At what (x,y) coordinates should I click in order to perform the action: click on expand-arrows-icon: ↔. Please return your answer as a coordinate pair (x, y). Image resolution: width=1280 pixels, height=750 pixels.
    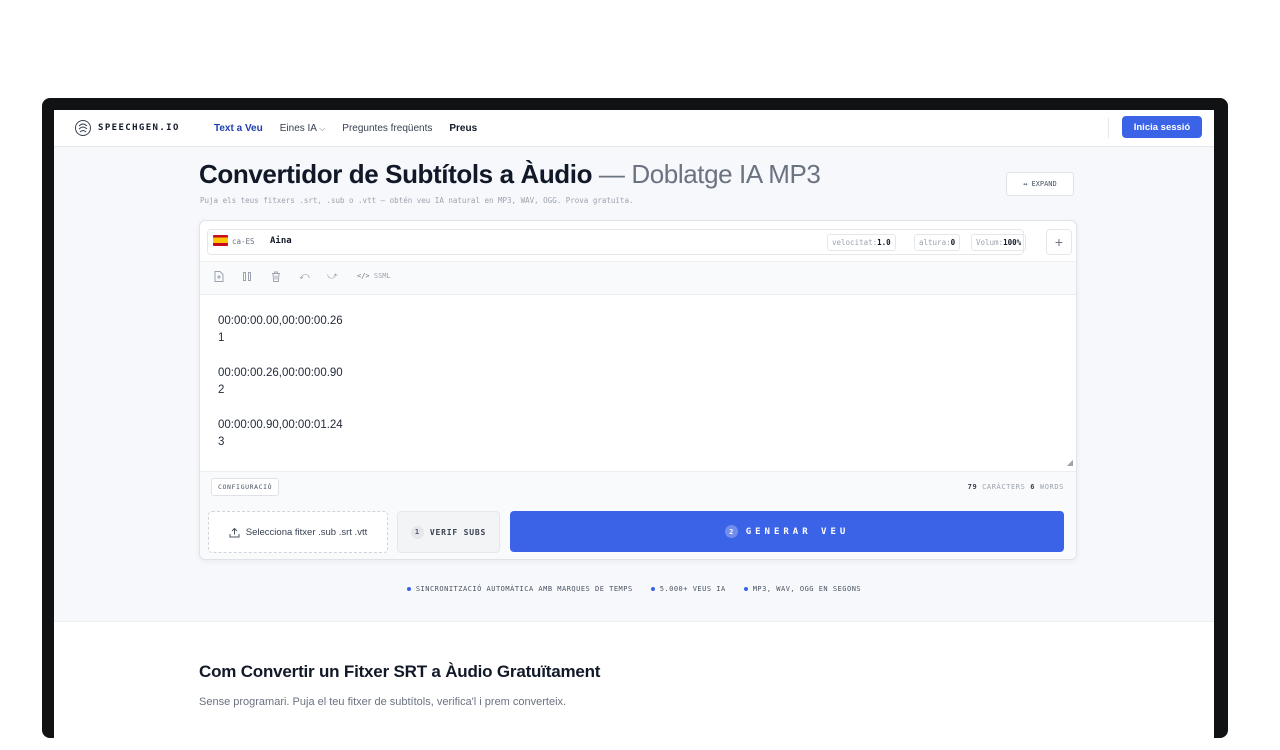
    Looking at the image, I should click on (1025, 184).